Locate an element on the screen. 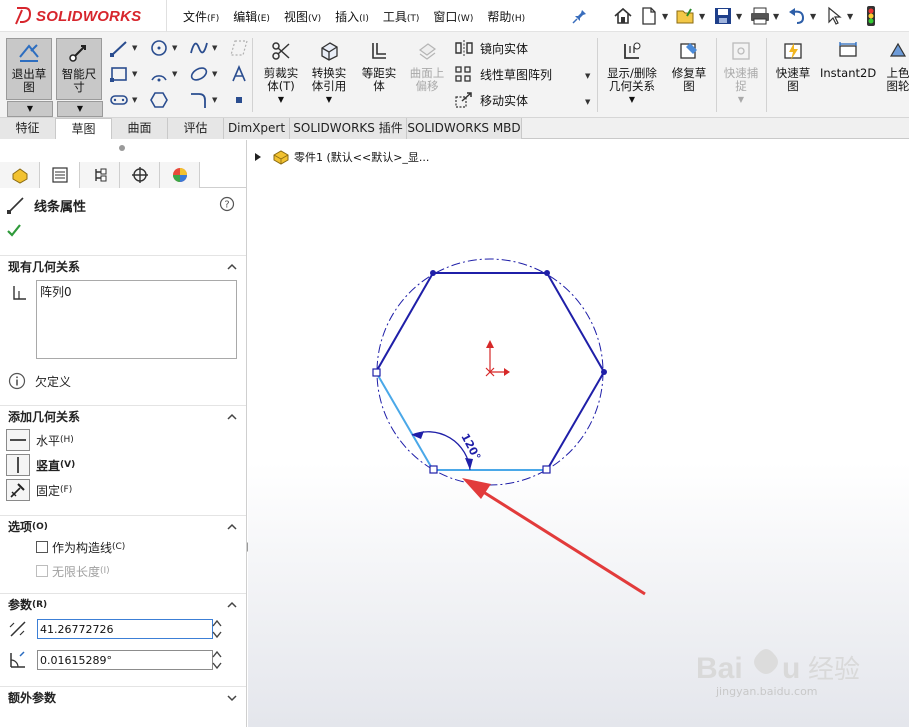 This screenshot has height=727, width=909. chevron-down-icon is located at coordinates (232, 698).